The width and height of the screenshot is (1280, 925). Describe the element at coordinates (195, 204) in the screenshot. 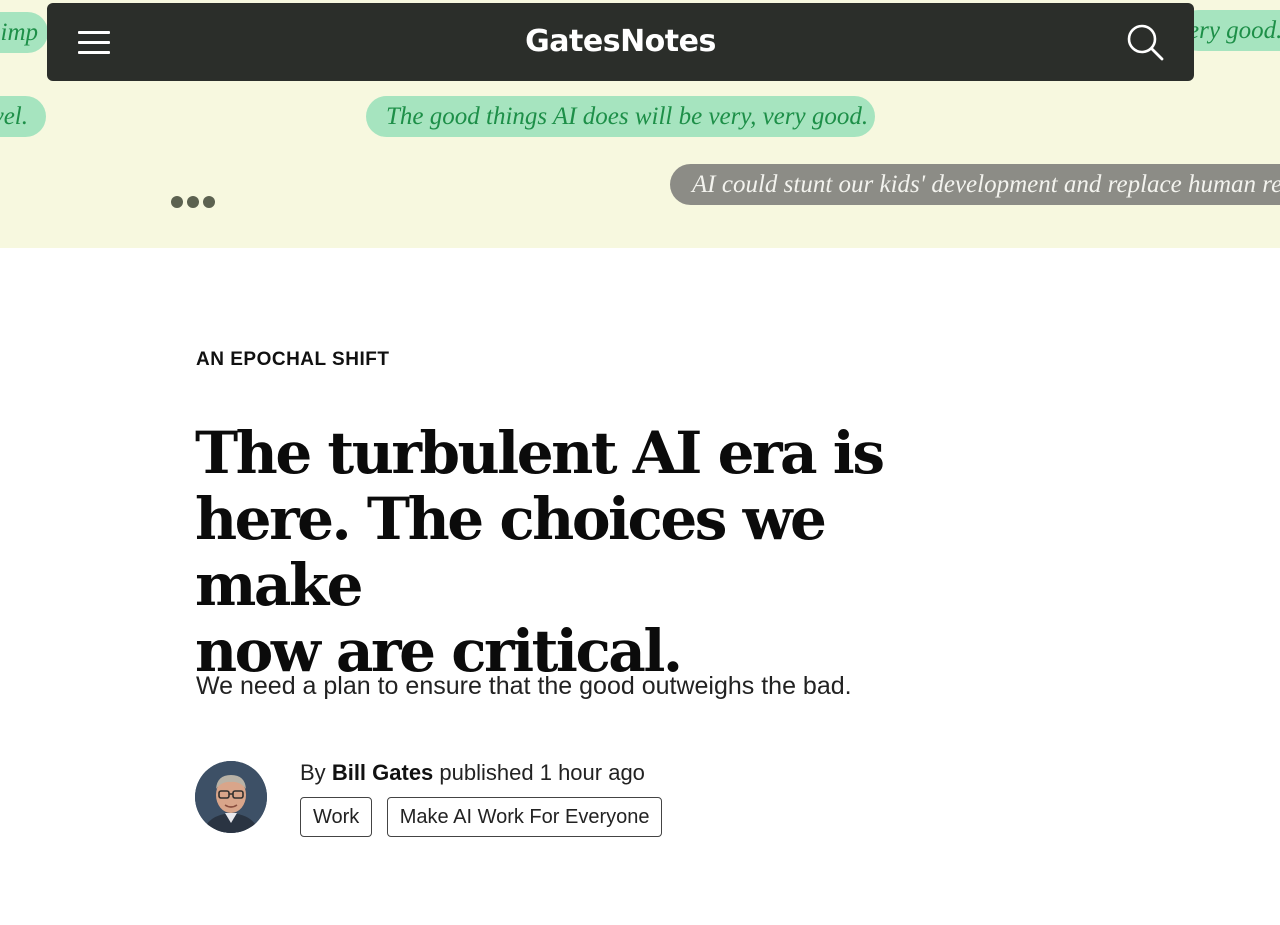

I see `typing-indicator-icon` at that location.